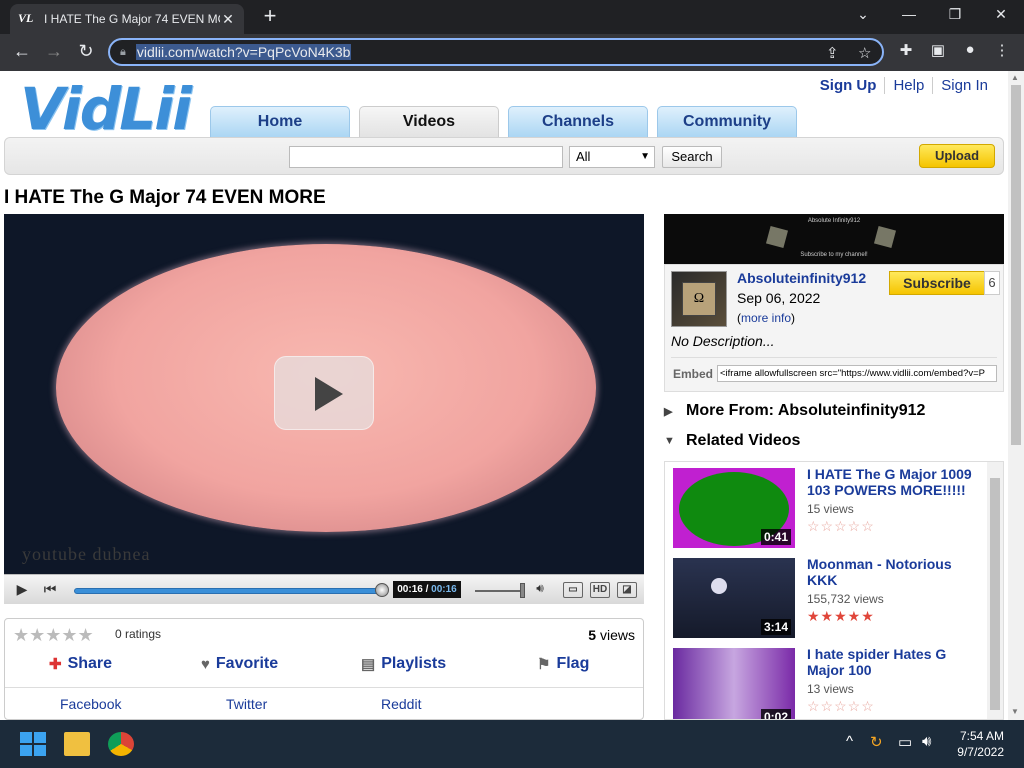 The width and height of the screenshot is (1024, 768). I want to click on rating-stars: ☆☆☆☆☆, so click(841, 706).